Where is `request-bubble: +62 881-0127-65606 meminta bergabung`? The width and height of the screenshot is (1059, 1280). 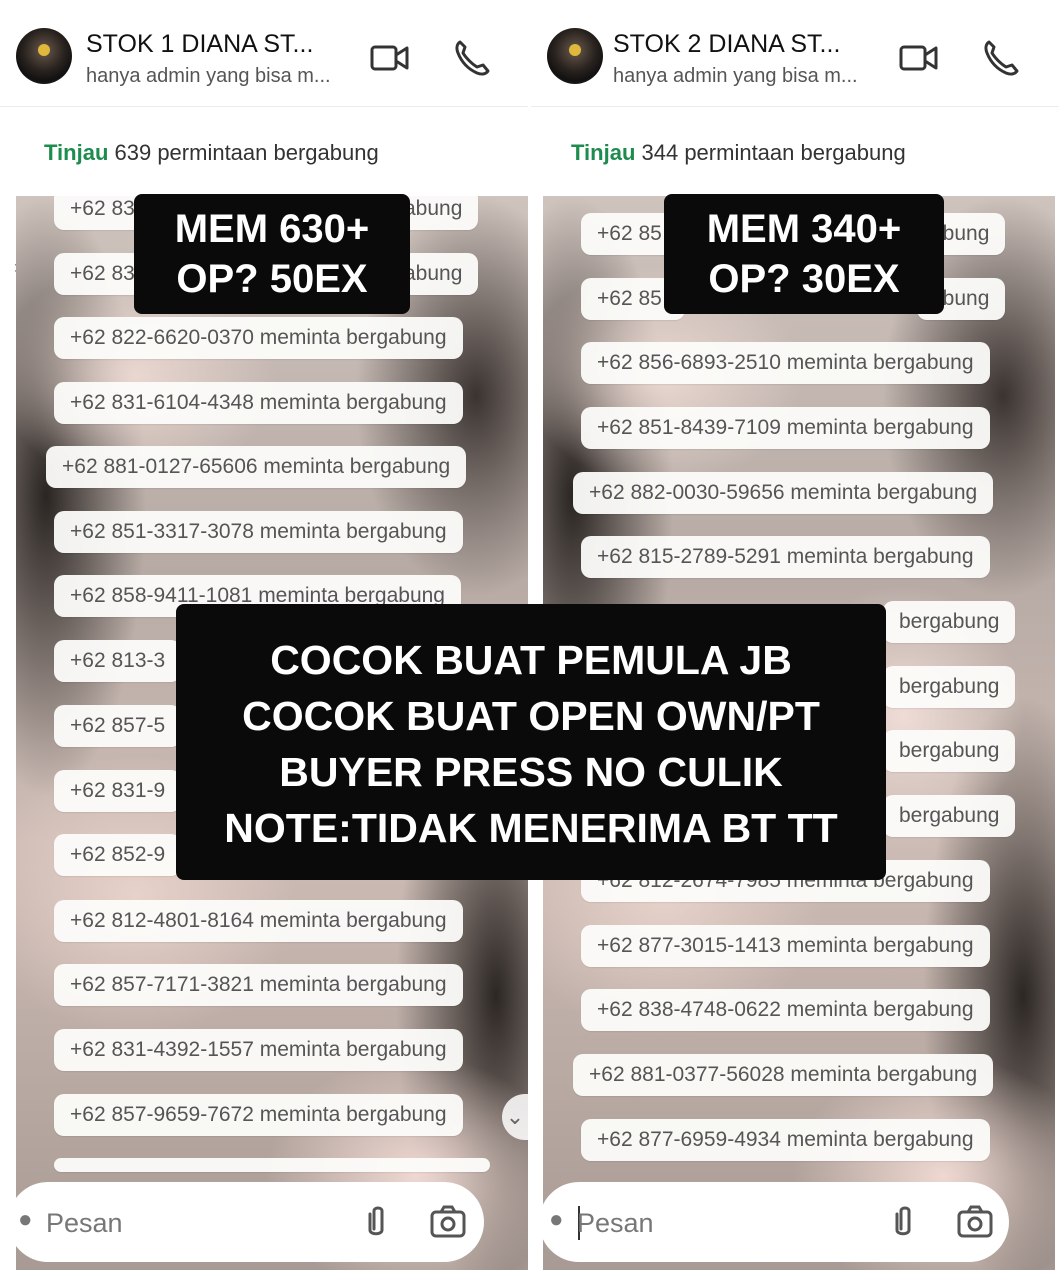
request-bubble: +62 881-0127-65606 meminta bergabung is located at coordinates (256, 467).